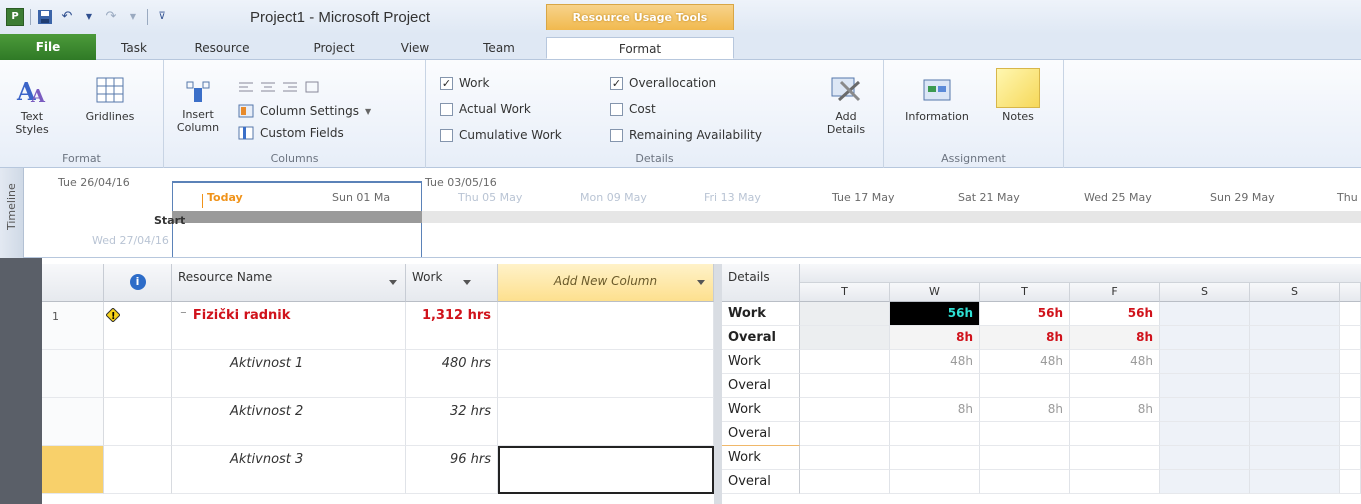  Describe the element at coordinates (15, 17) in the screenshot. I see `project-app-icon: P` at that location.